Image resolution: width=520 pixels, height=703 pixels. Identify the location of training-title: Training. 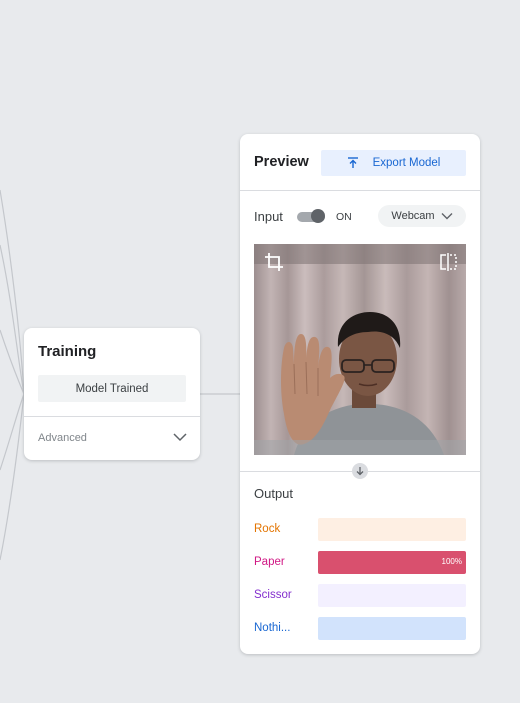
(67, 351).